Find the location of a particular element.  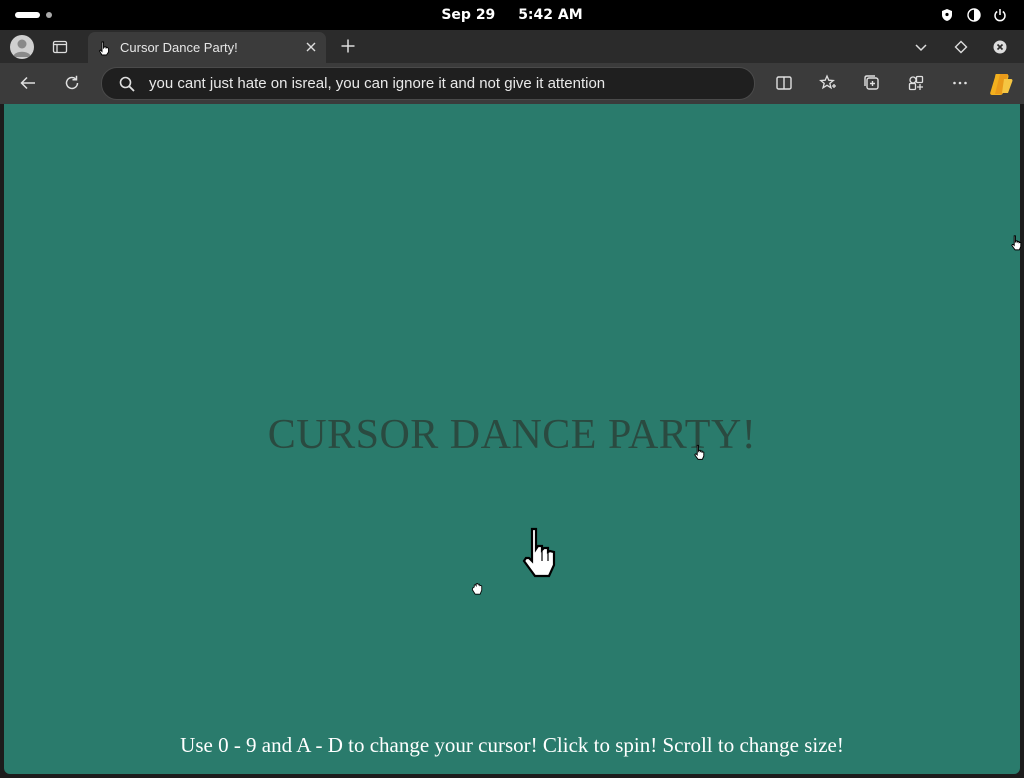

split-screen-icon is located at coordinates (784, 83).